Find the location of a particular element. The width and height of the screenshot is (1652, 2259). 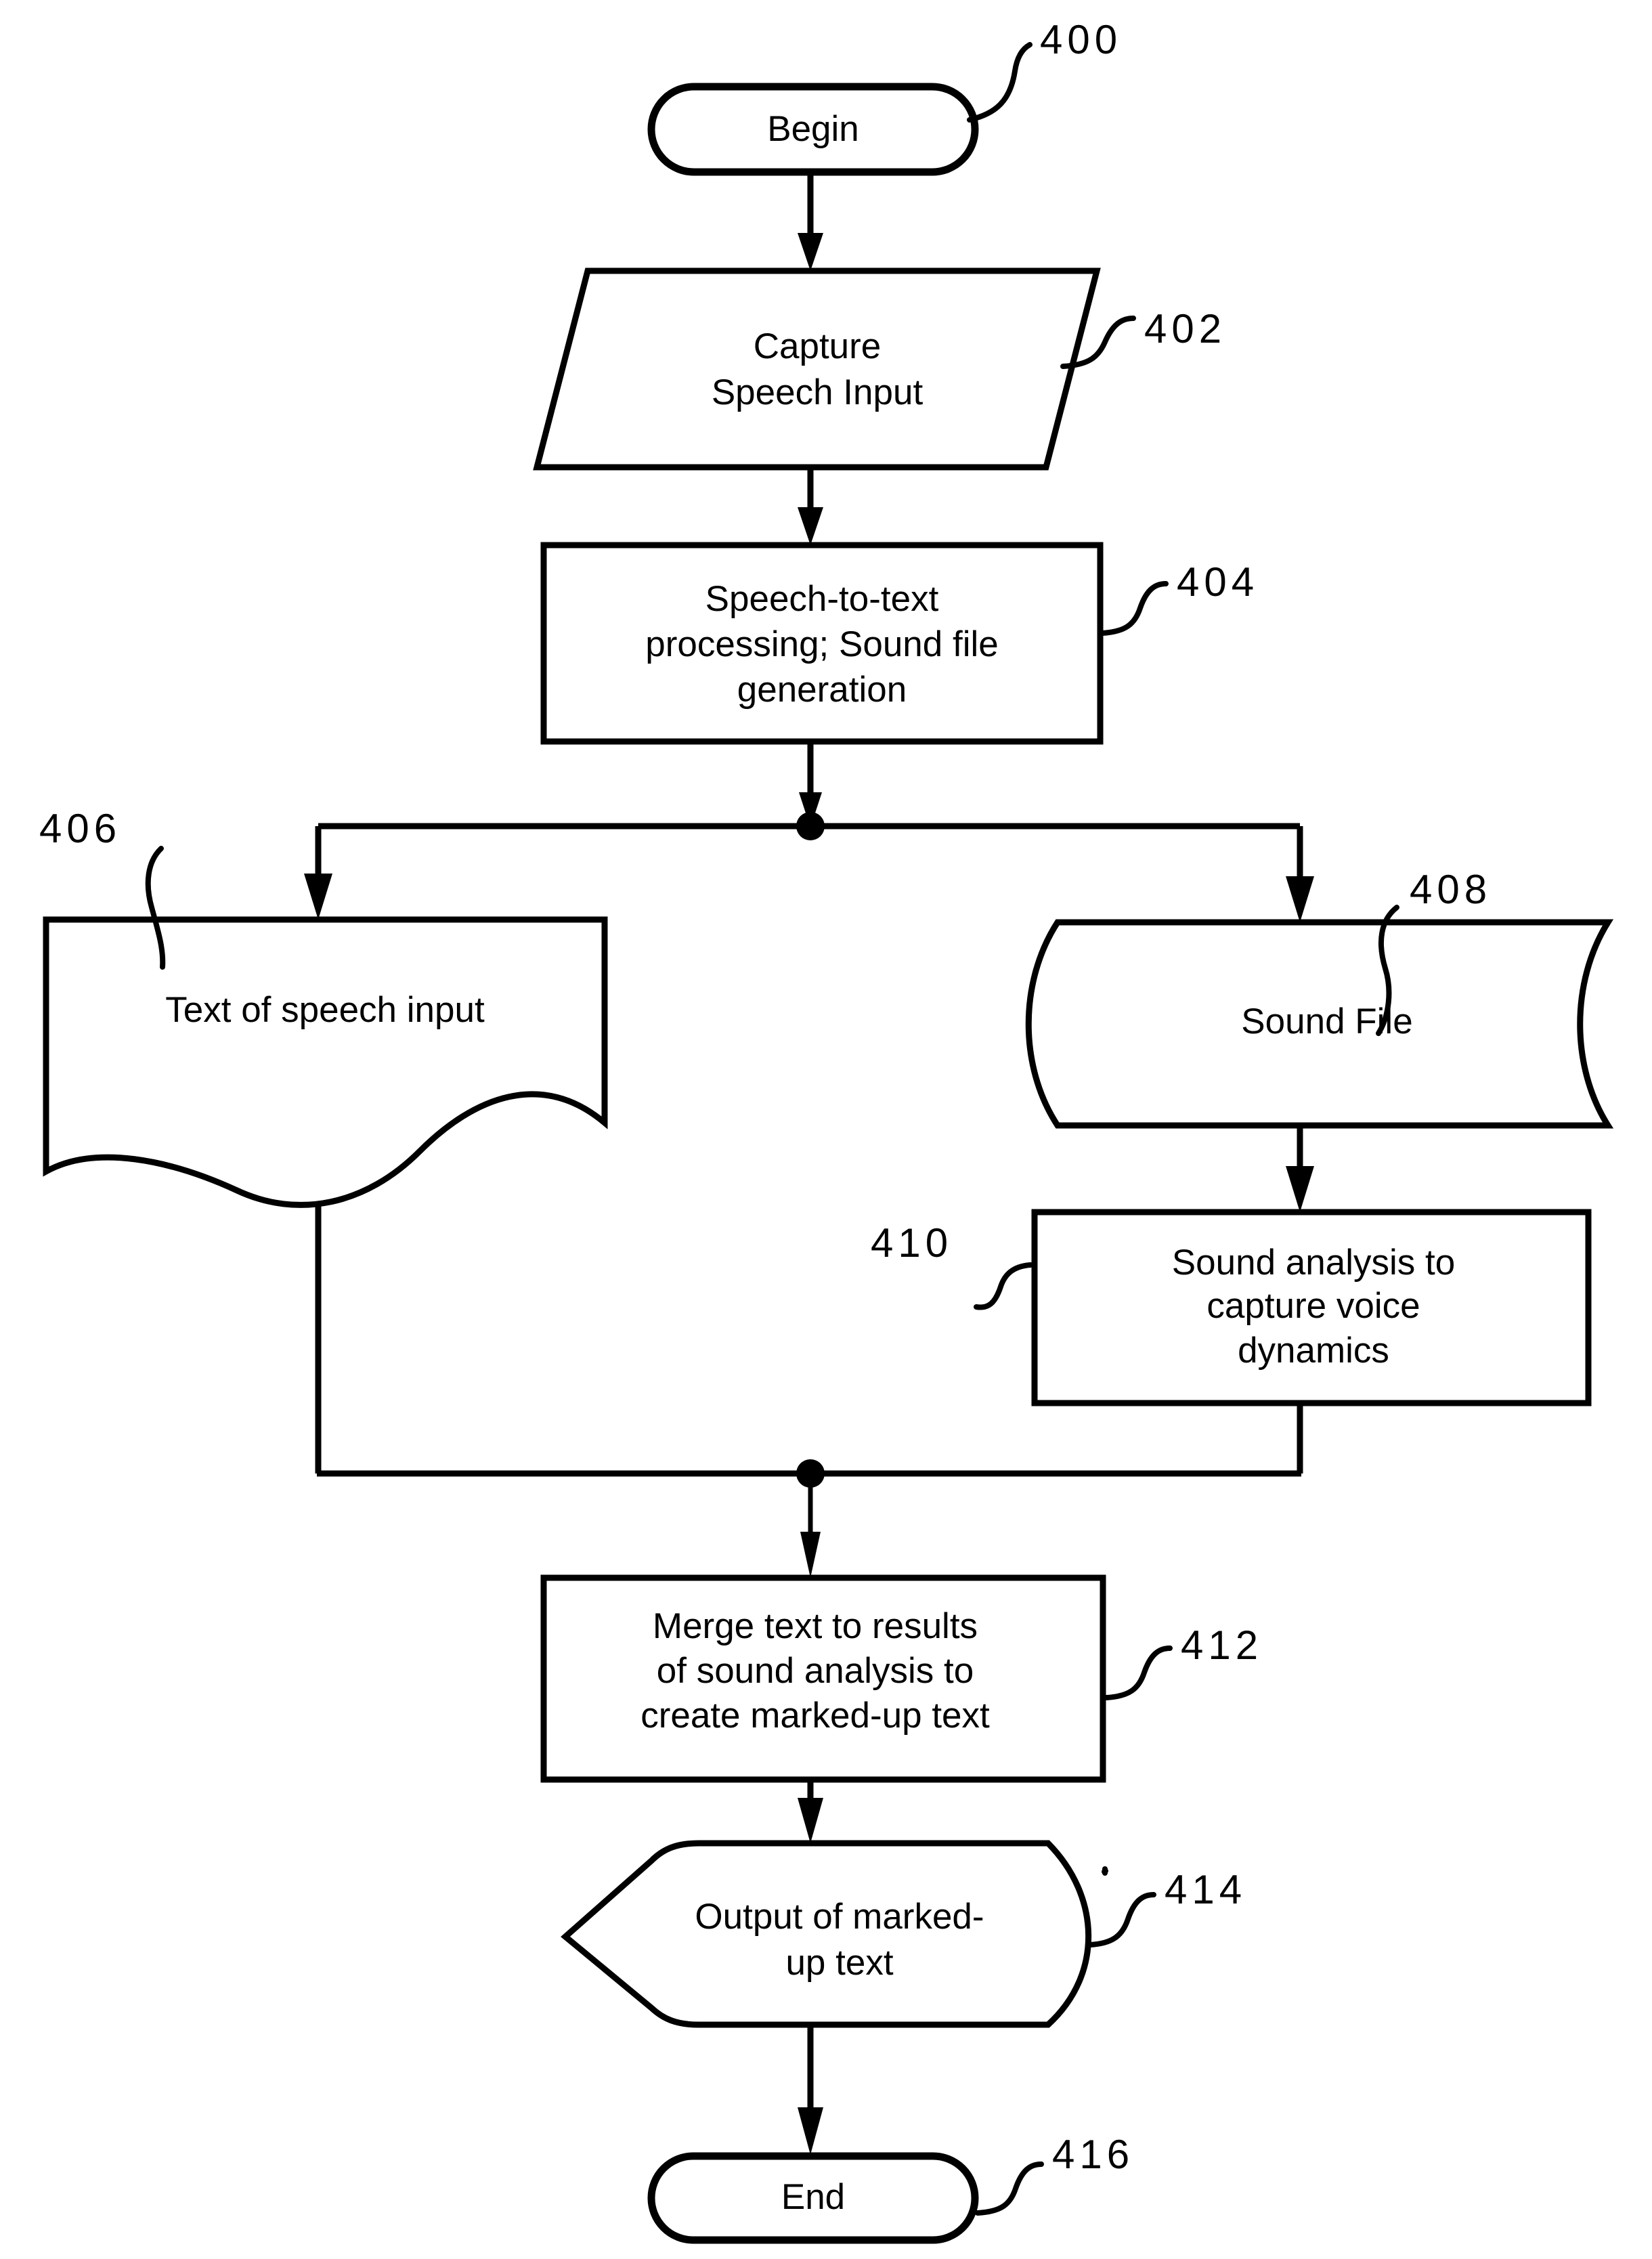

speech-to-text-label-line1: Speech-to-text is located at coordinates (822, 599).